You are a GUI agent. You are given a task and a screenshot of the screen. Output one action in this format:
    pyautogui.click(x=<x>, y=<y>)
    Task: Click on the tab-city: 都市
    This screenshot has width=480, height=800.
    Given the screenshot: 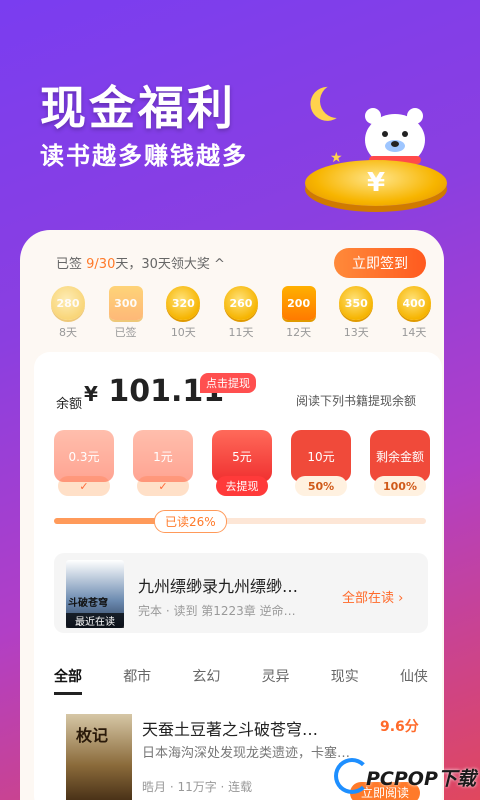 What is the action you would take?
    pyautogui.click(x=137, y=680)
    